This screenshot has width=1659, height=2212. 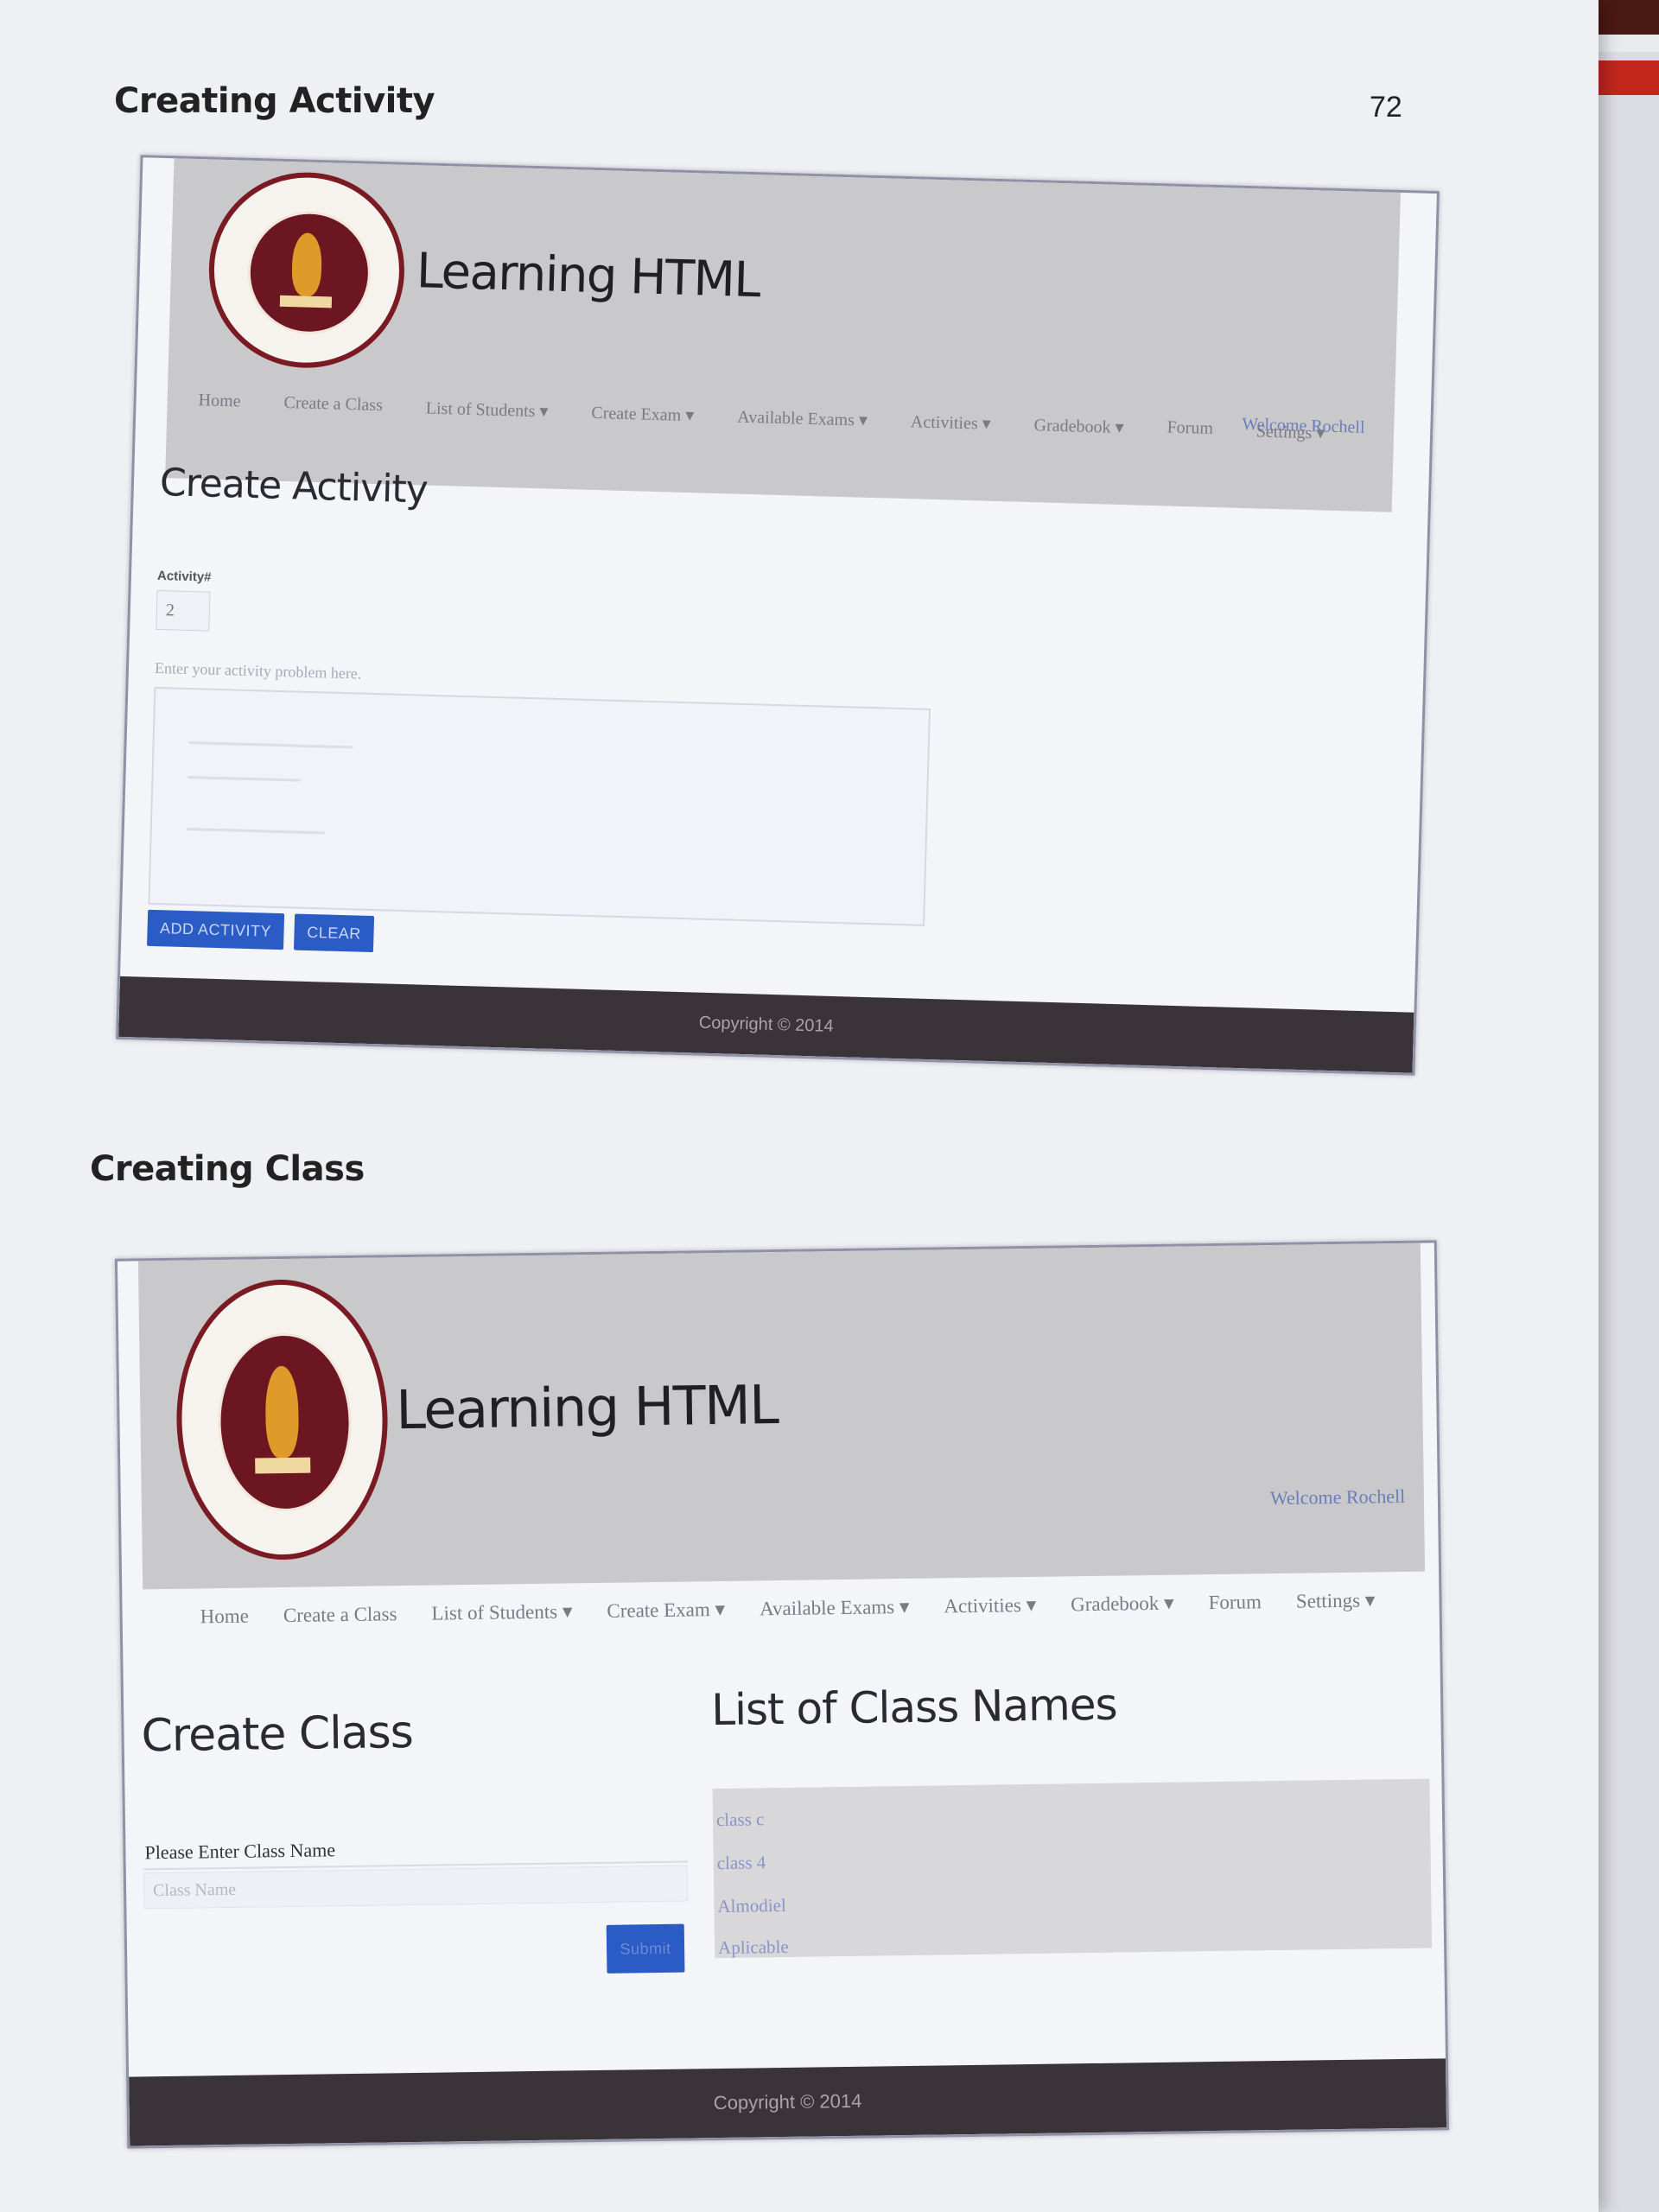 I want to click on list-item: class c, so click(x=740, y=1819).